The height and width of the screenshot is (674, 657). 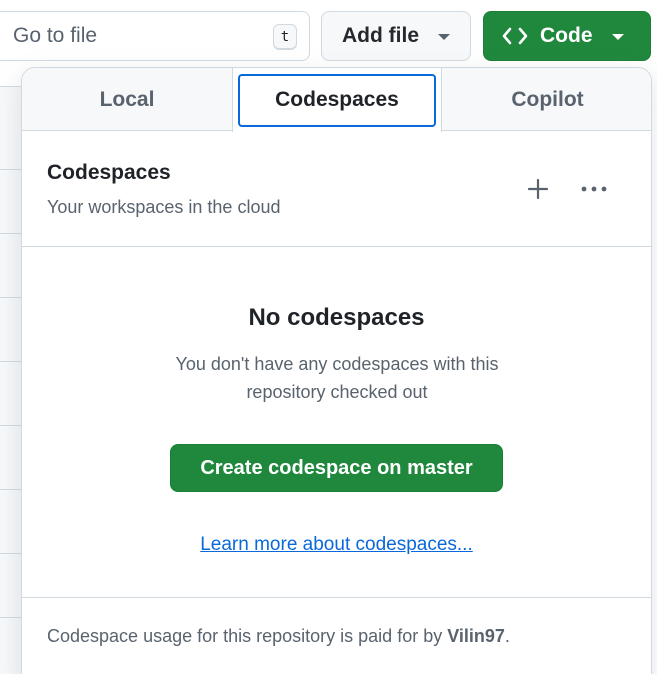 I want to click on create-codespace-button: Create codespace on master, so click(x=336, y=468).